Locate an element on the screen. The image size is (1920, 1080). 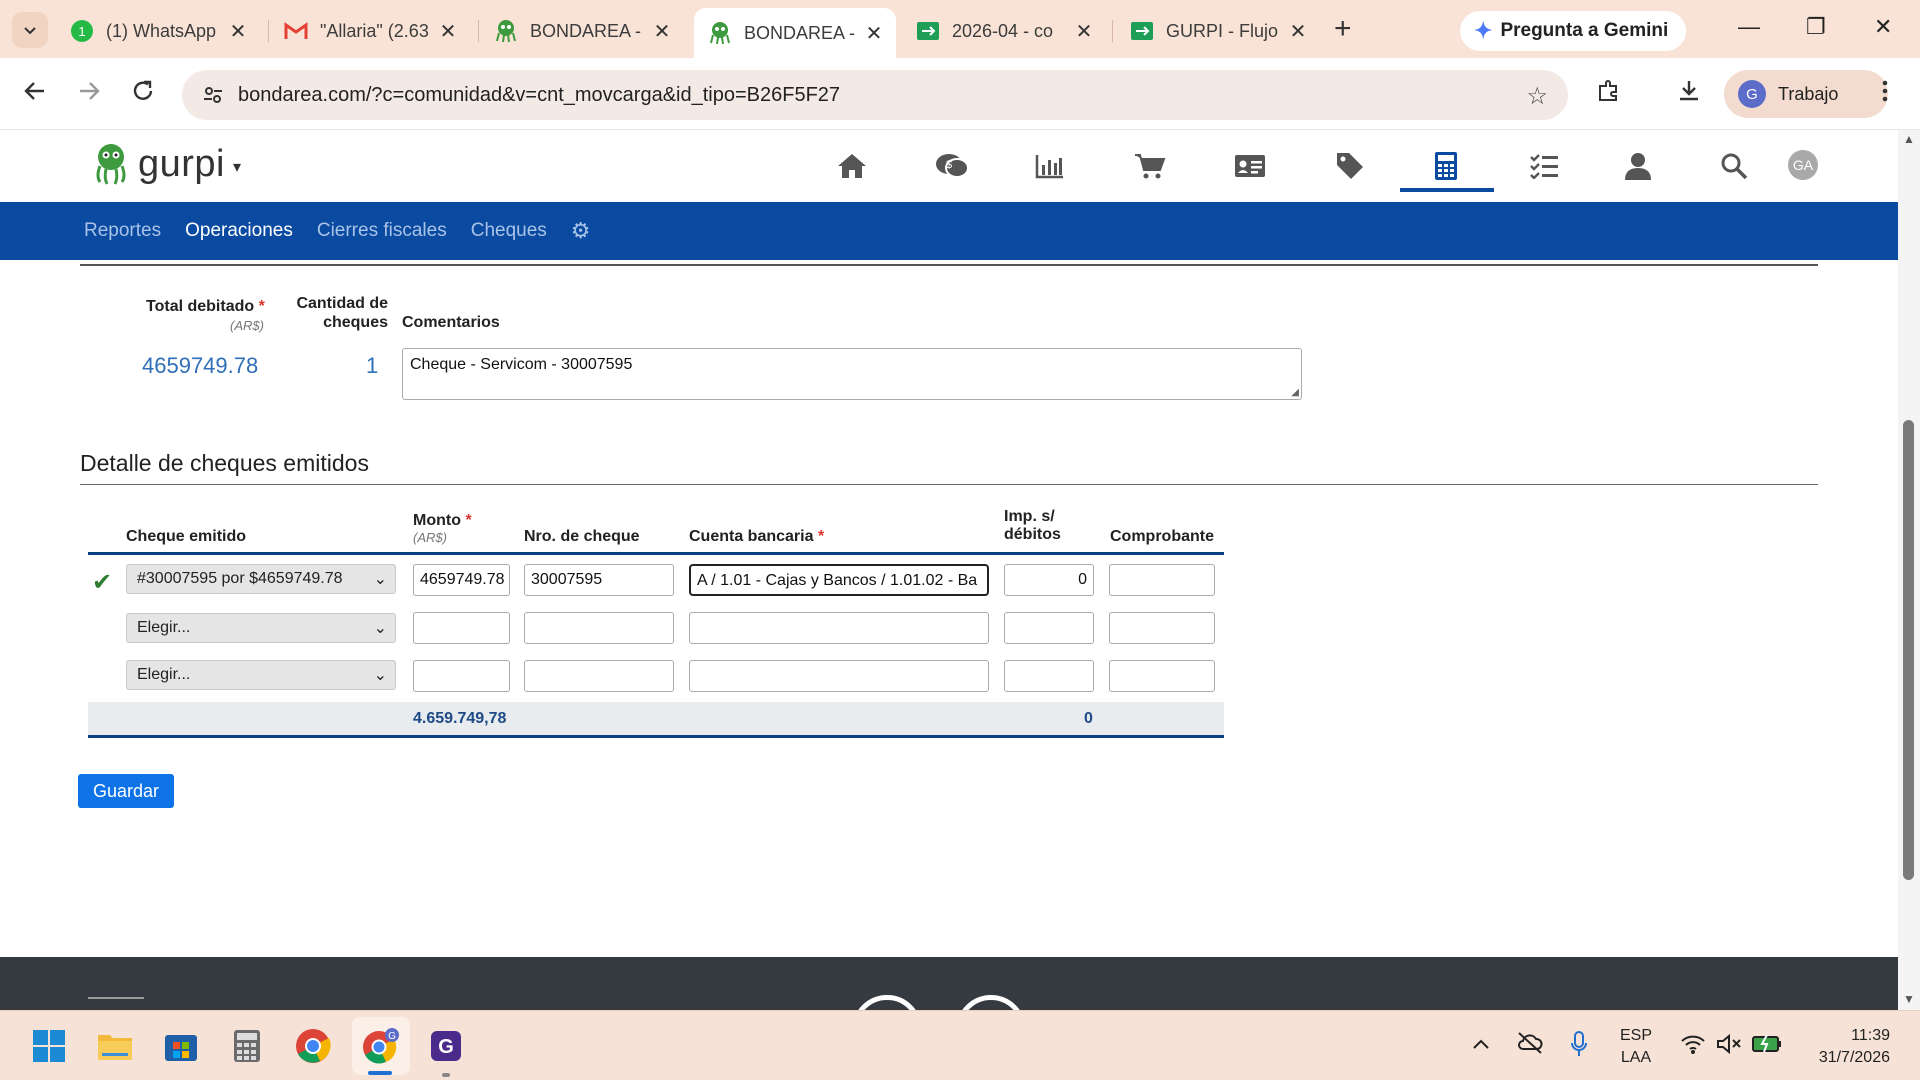
footer-logo-fragment is located at coordinates (116, 1003).